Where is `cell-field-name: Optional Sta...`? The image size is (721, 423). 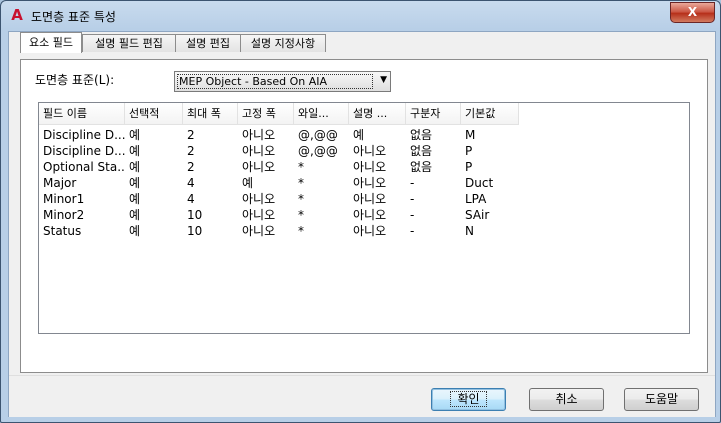 cell-field-name: Optional Sta... is located at coordinates (84, 167).